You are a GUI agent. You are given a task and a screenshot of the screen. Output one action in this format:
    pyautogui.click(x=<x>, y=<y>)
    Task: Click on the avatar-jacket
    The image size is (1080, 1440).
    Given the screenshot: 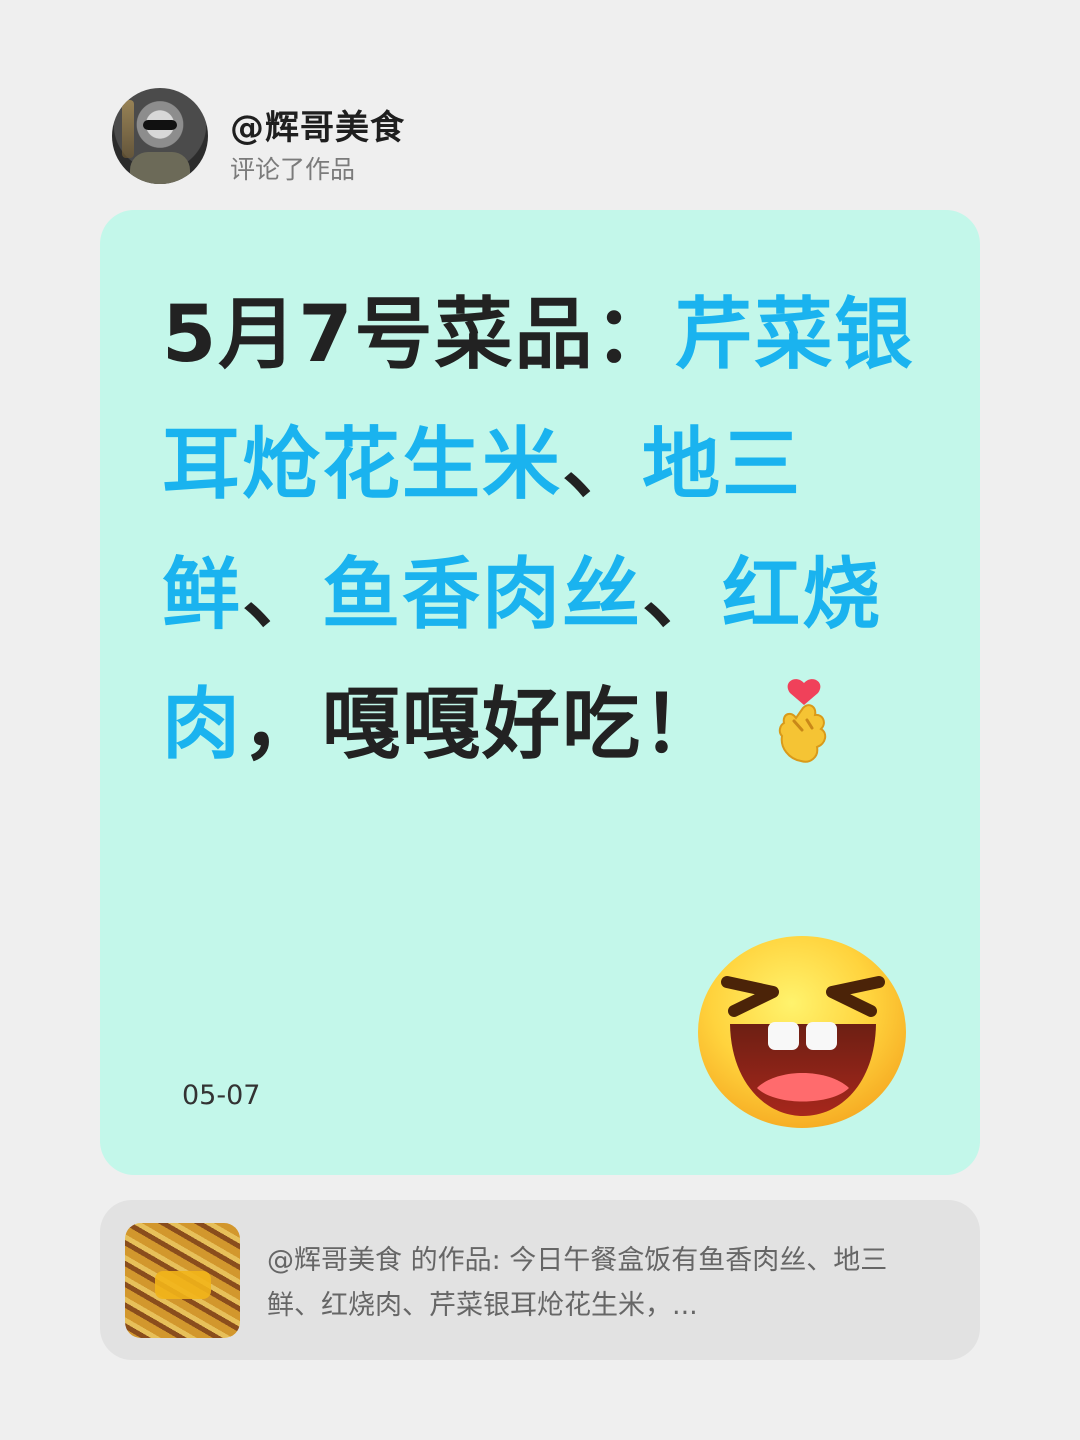 What is the action you would take?
    pyautogui.click(x=160, y=168)
    